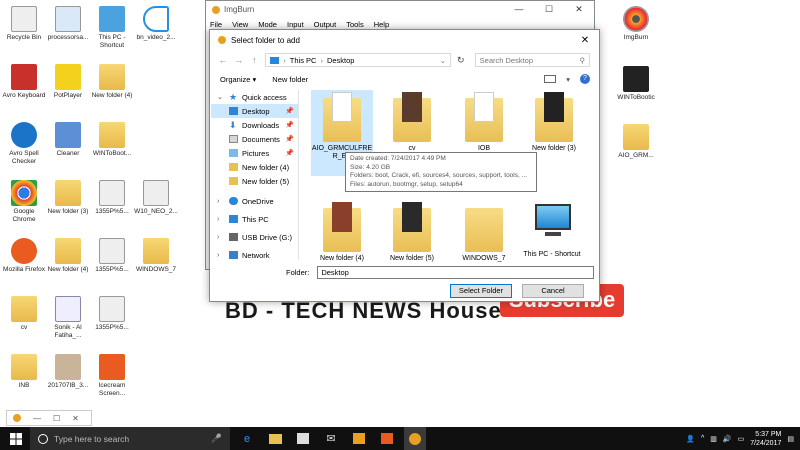 The height and width of the screenshot is (450, 800). Describe the element at coordinates (68, 198) in the screenshot. I see `folder-icon: New folder (3)` at that location.